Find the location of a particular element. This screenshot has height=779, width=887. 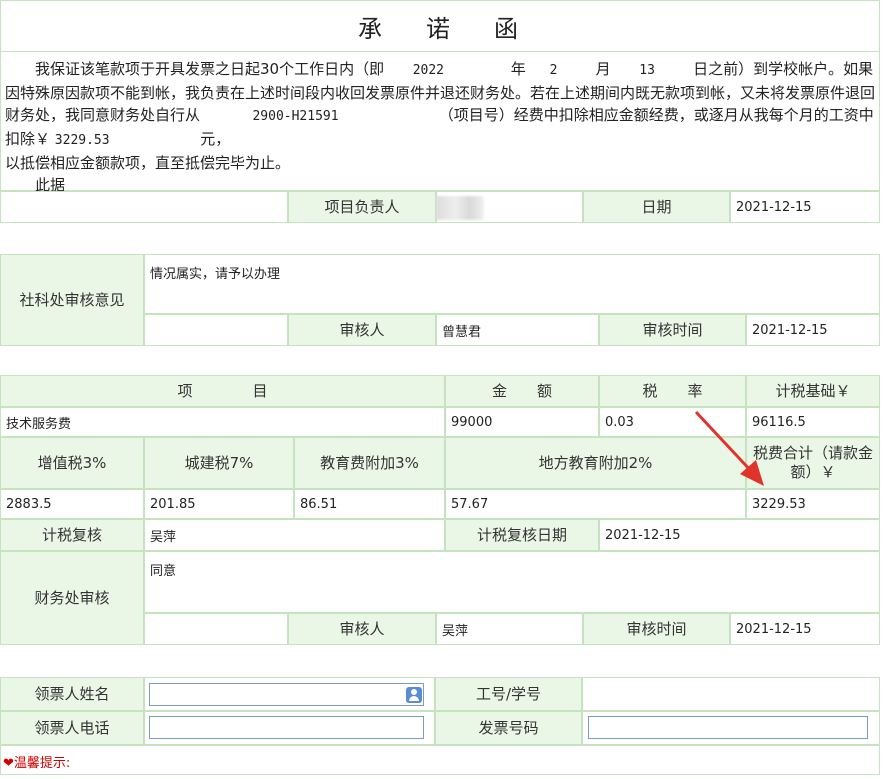

title-char-2: 诺 is located at coordinates (440, 28).